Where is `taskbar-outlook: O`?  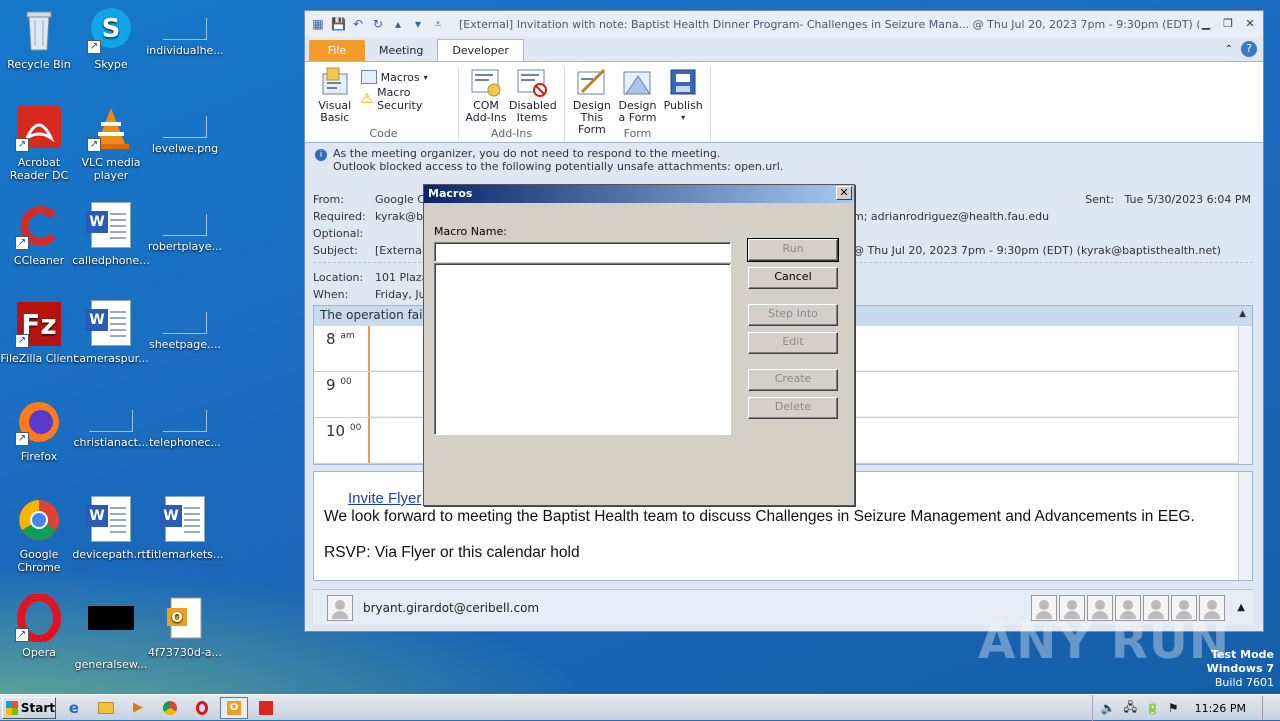 taskbar-outlook: O is located at coordinates (234, 707).